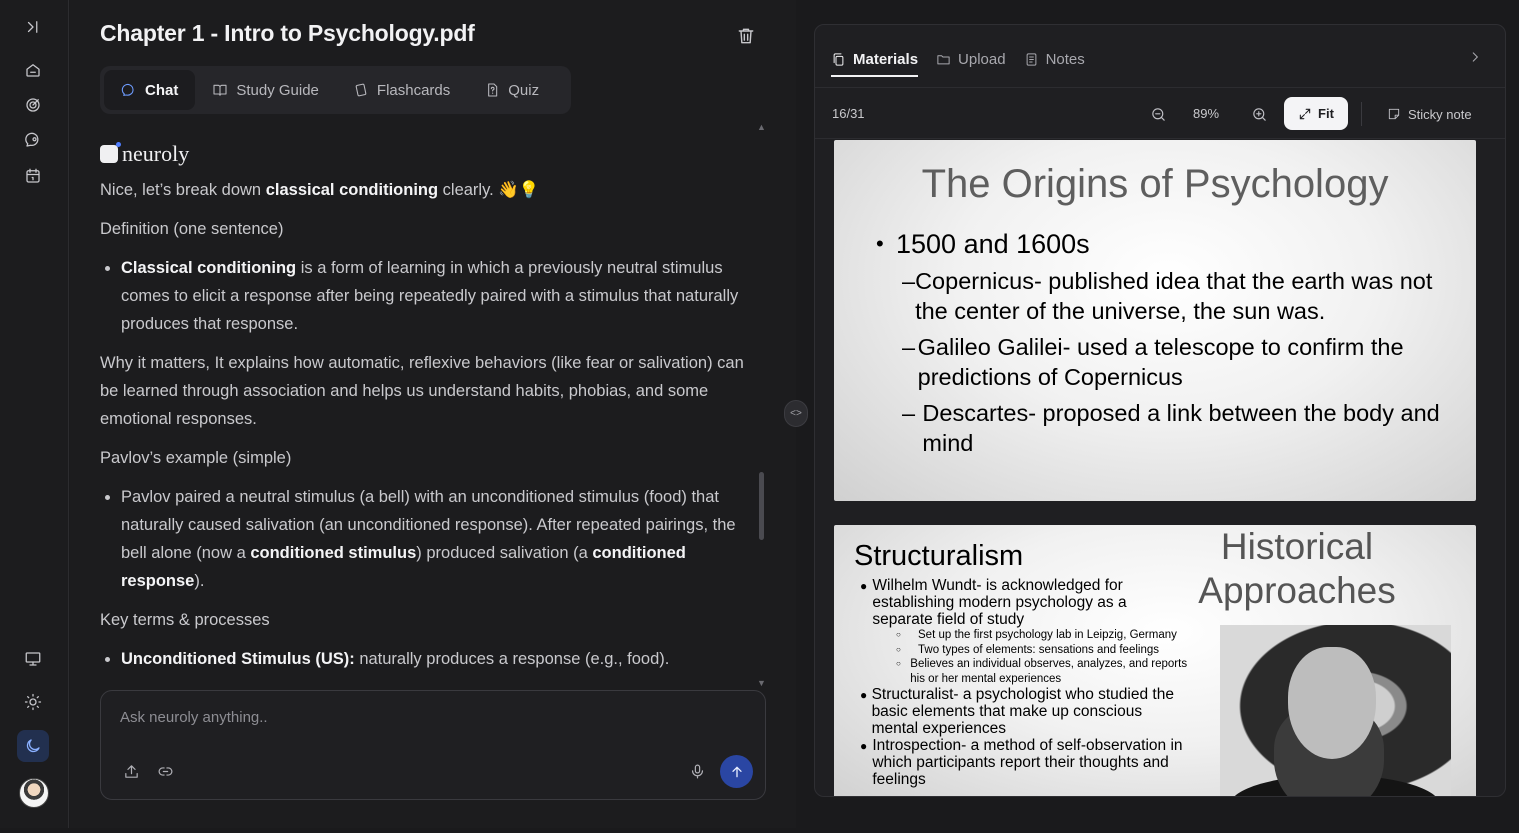  What do you see at coordinates (127, 89) in the screenshot?
I see `chat-icon` at bounding box center [127, 89].